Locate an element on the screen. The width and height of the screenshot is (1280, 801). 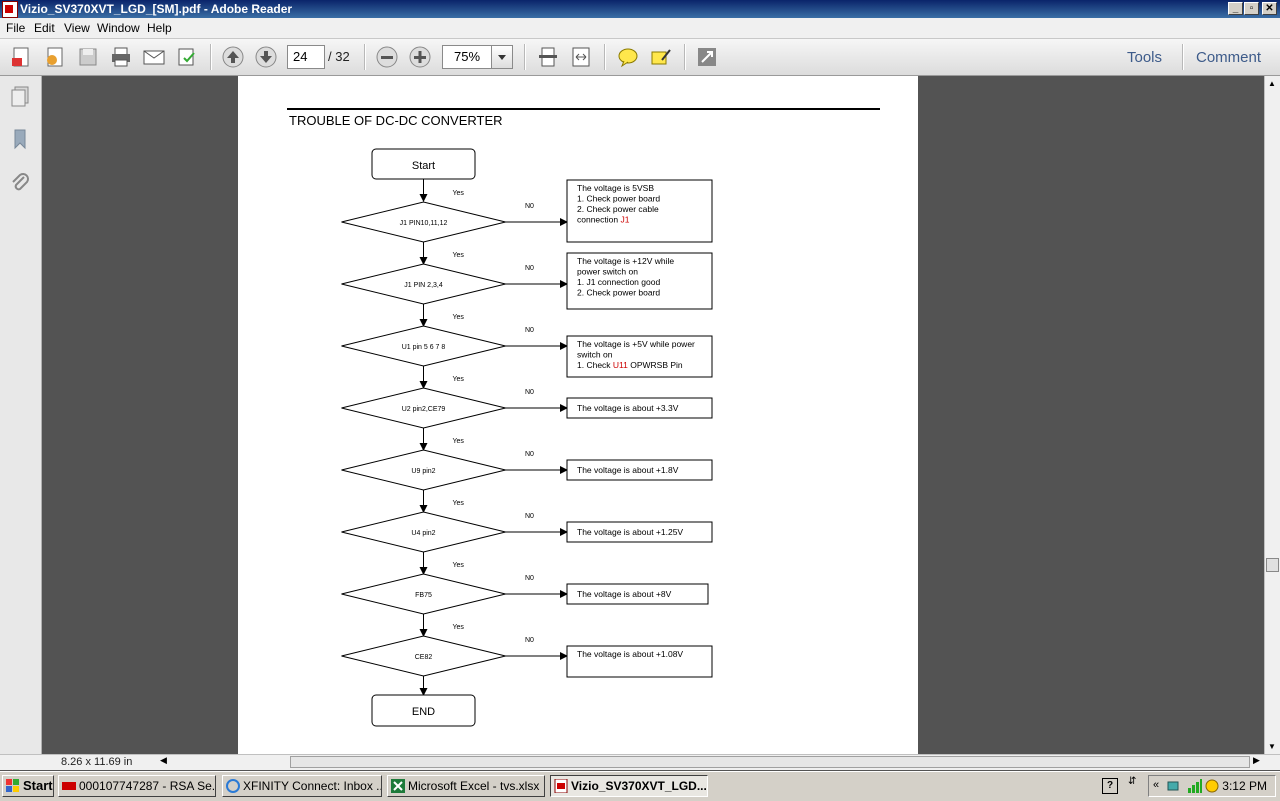
menu-bar: File Edit View Window Help is located at coordinates (640, 28).